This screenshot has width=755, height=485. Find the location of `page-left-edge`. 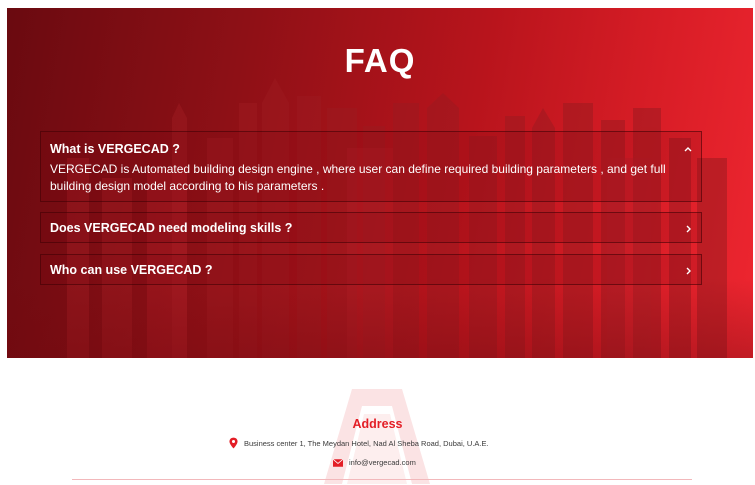

page-left-edge is located at coordinates (3, 242).